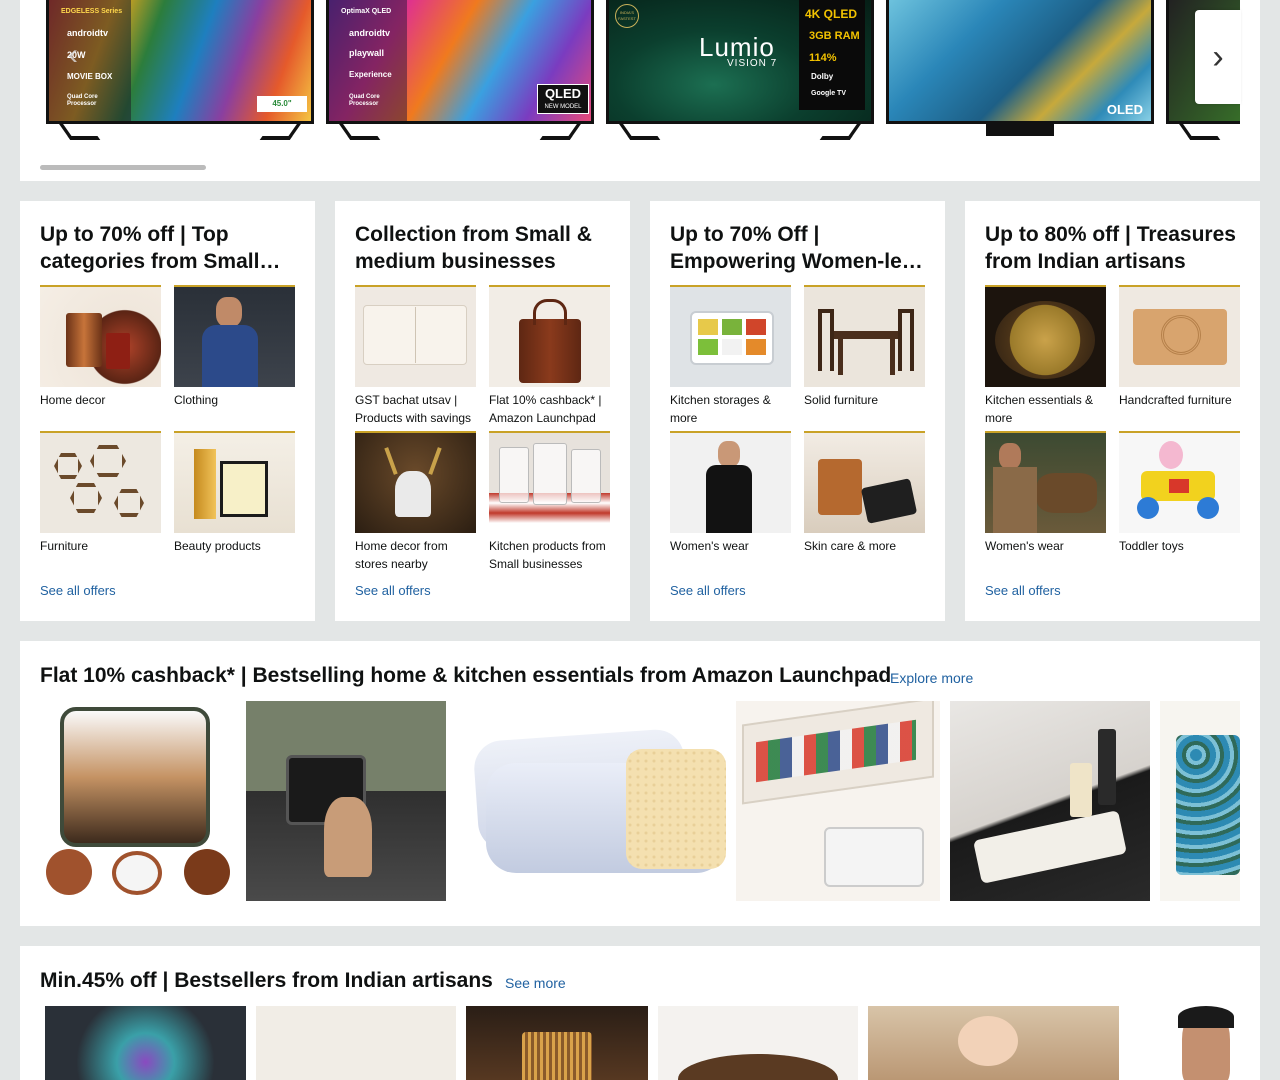  What do you see at coordinates (993, 1043) in the screenshot?
I see `product-peg-dolls` at bounding box center [993, 1043].